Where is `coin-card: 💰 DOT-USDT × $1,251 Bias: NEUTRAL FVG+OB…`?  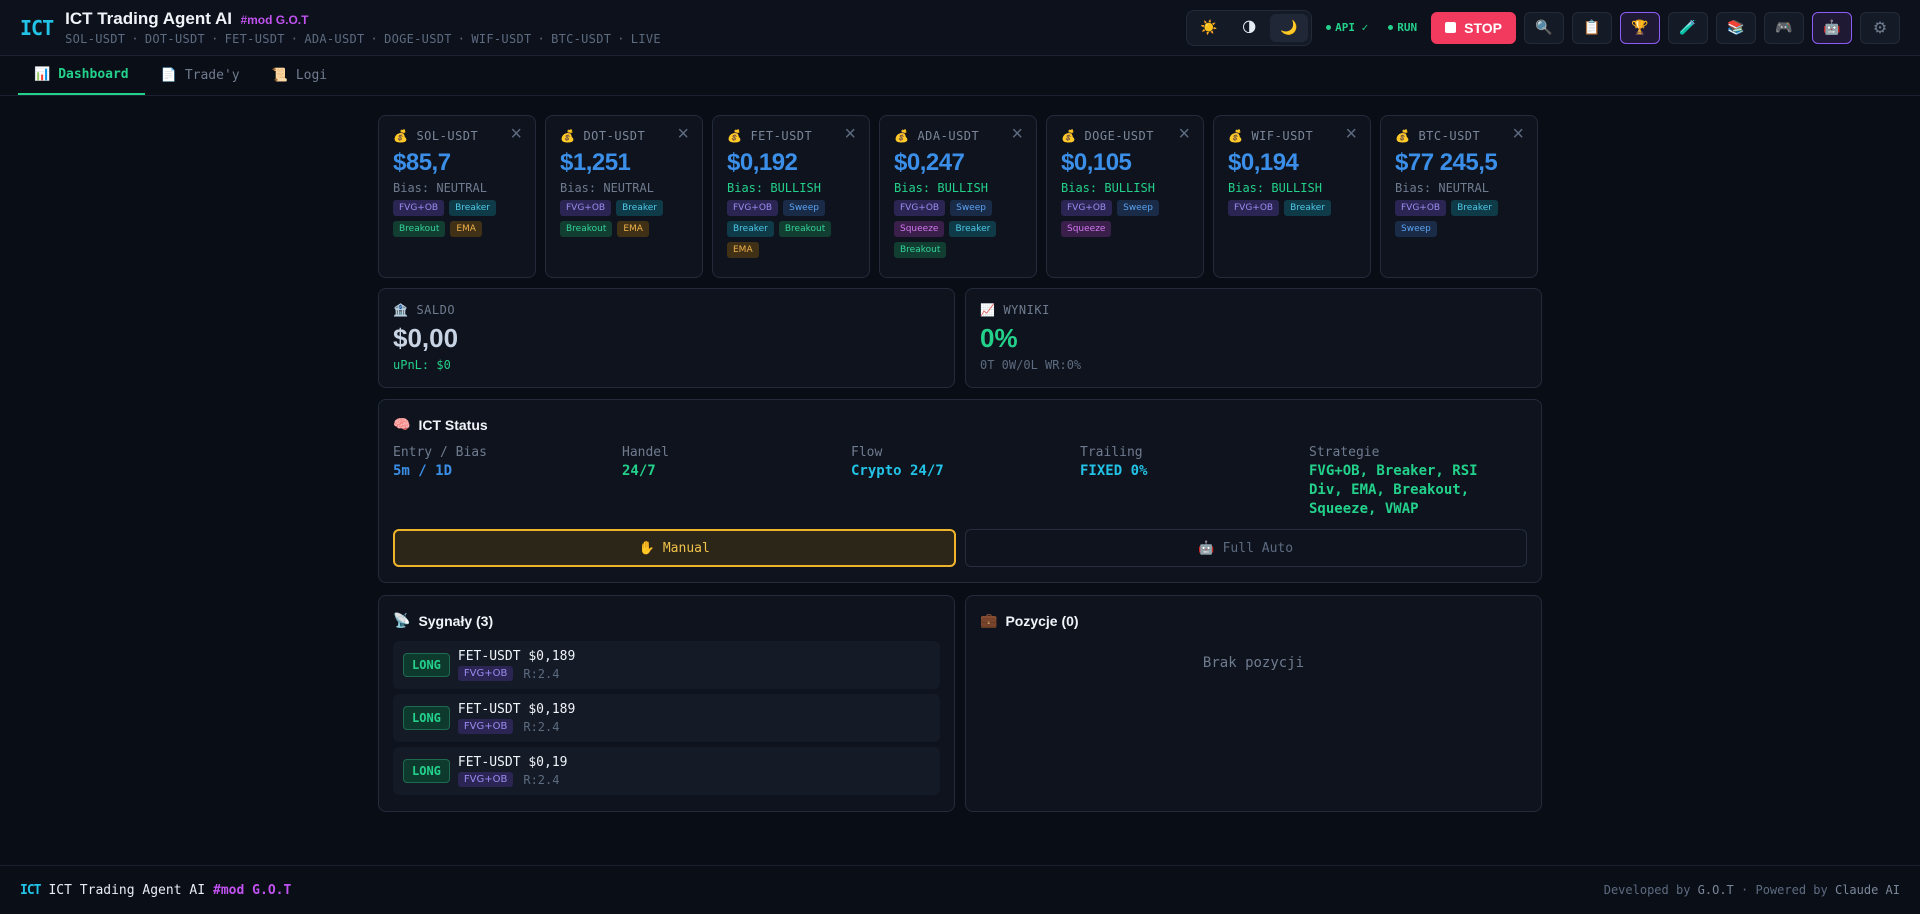
coin-card: 💰 DOT-USDT × $1,251 Bias: NEUTRAL FVG+OB… is located at coordinates (624, 196).